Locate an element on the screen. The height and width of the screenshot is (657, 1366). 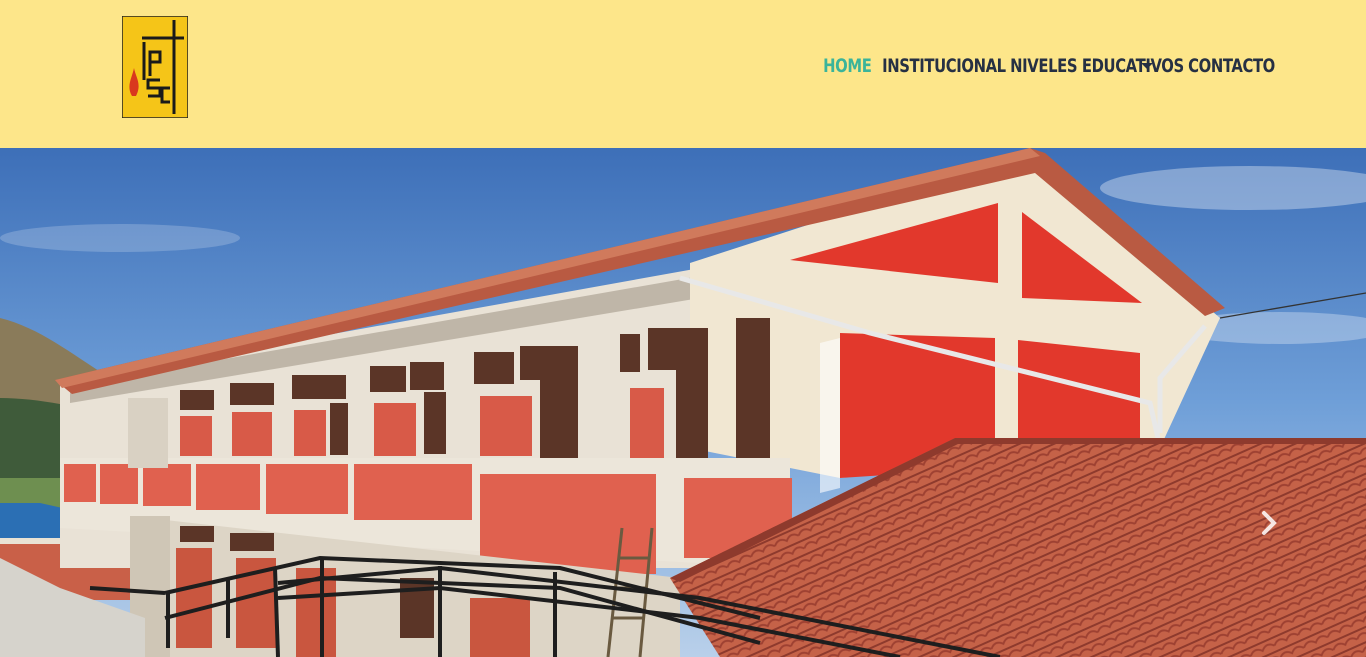
carousel-next-button is located at coordinates (1269, 523).